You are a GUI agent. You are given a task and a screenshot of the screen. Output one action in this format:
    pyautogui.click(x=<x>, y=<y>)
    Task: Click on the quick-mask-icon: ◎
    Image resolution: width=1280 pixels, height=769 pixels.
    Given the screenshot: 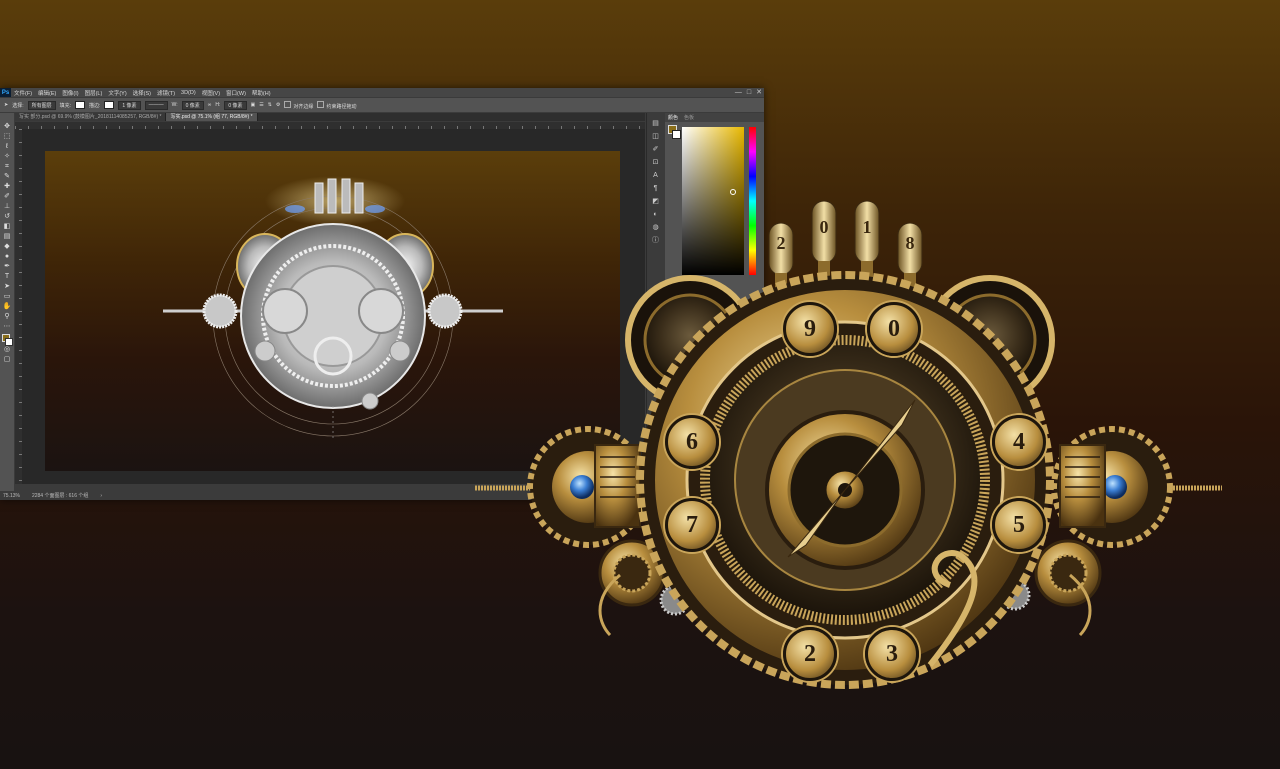 What is the action you would take?
    pyautogui.click(x=7, y=349)
    